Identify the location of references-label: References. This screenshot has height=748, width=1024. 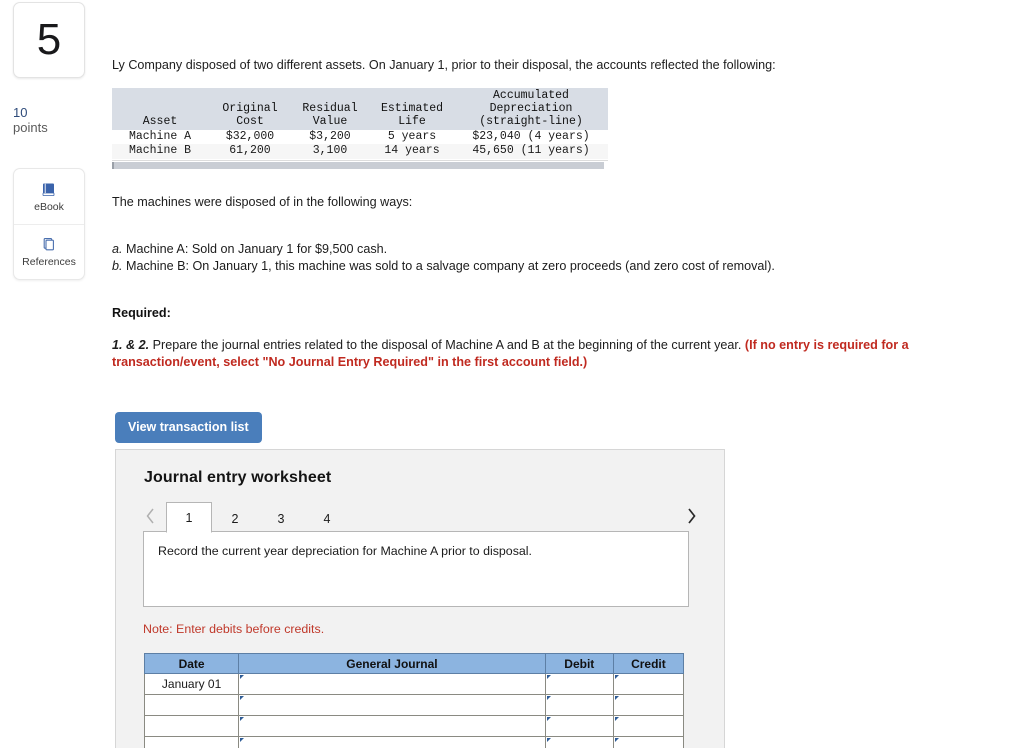
(49, 262).